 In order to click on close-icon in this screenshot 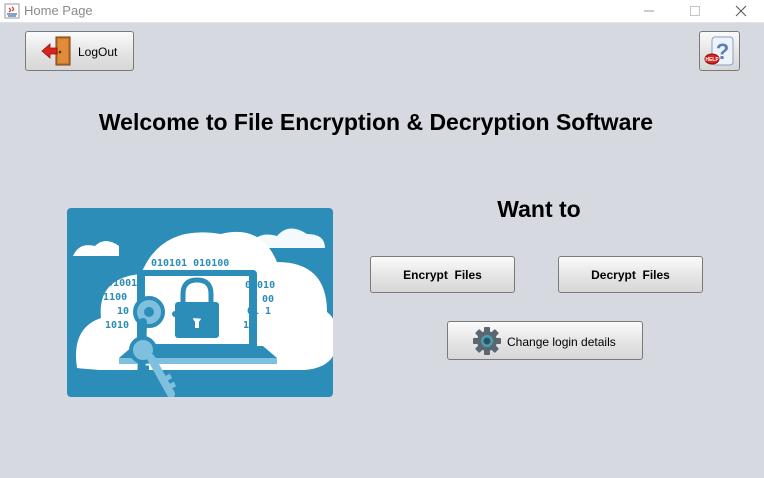, I will do `click(741, 11)`.